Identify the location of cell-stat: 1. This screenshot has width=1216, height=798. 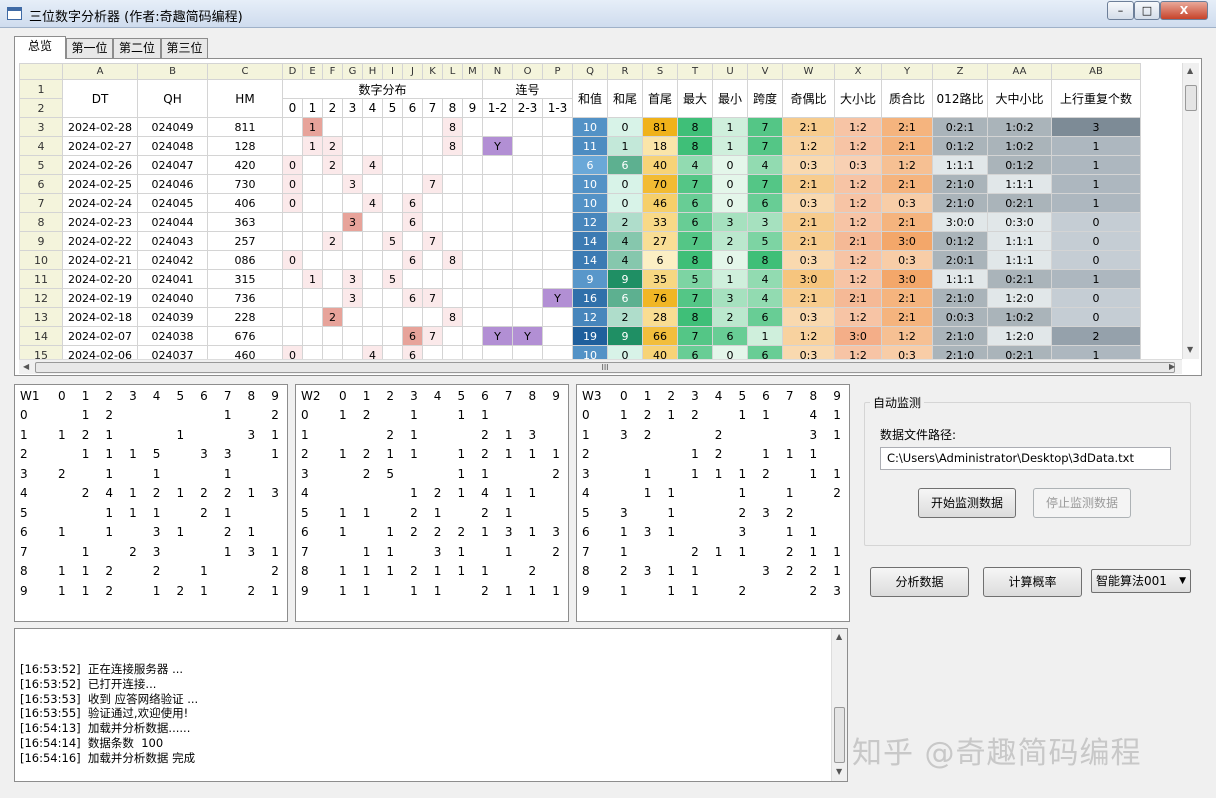
(730, 279).